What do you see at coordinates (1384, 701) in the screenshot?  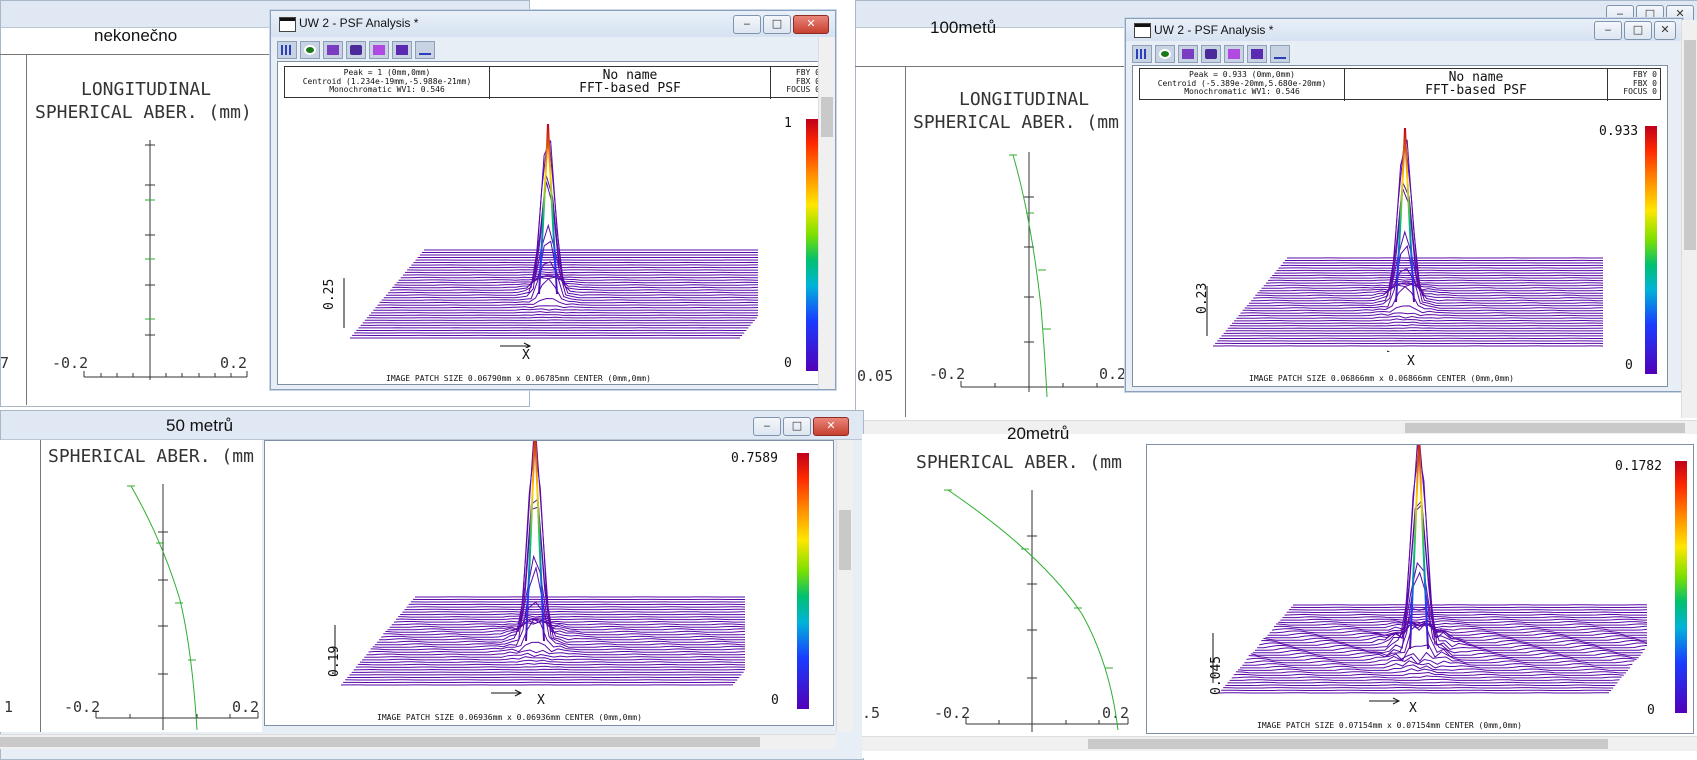 I see `x-axis-arrow` at bounding box center [1384, 701].